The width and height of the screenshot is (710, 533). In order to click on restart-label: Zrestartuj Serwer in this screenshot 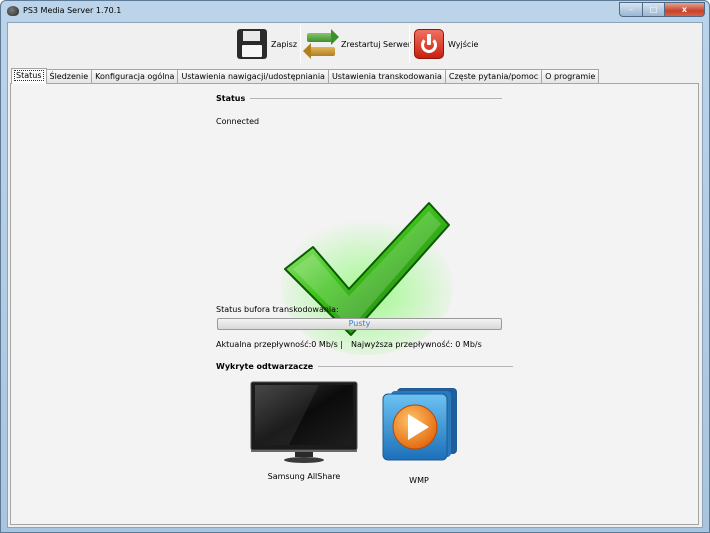, I will do `click(376, 44)`.